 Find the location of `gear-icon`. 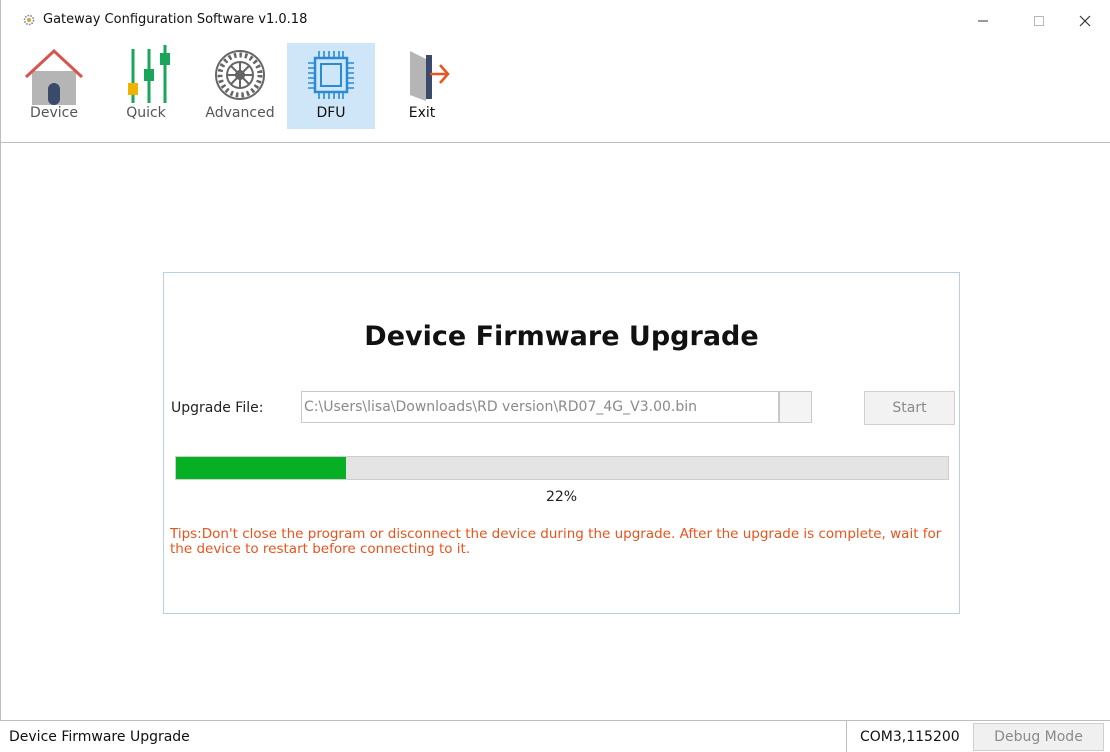

gear-icon is located at coordinates (29, 19).